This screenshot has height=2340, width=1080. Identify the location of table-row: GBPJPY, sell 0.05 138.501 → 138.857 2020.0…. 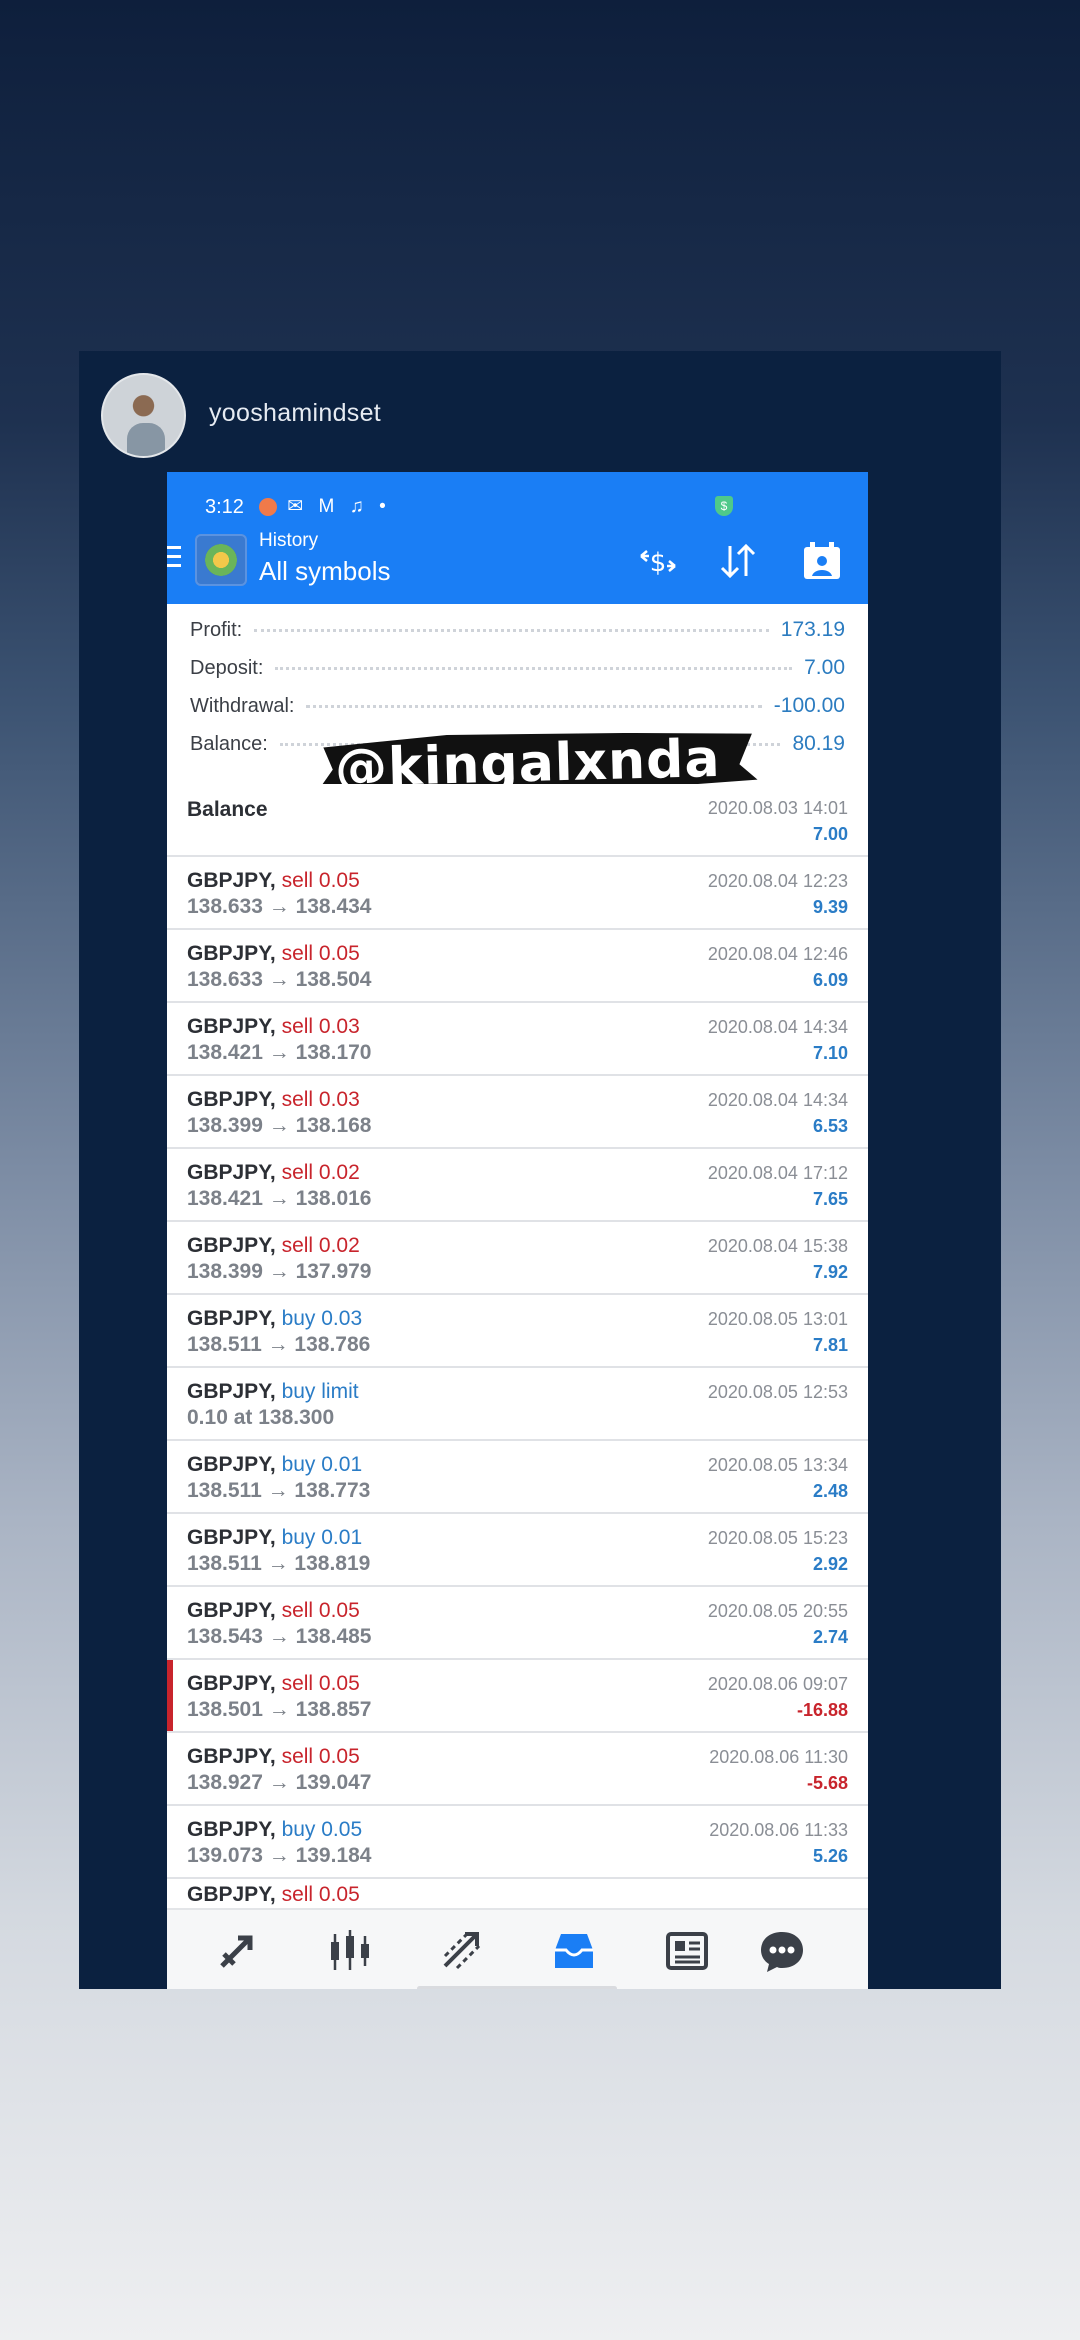
(517, 1696).